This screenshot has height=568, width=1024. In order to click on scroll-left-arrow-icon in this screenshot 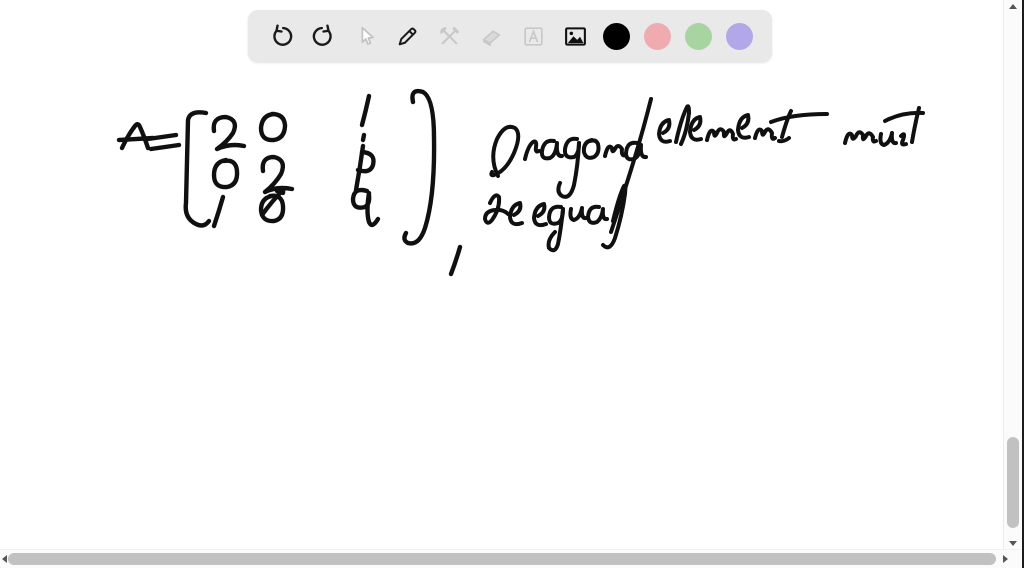, I will do `click(4, 559)`.